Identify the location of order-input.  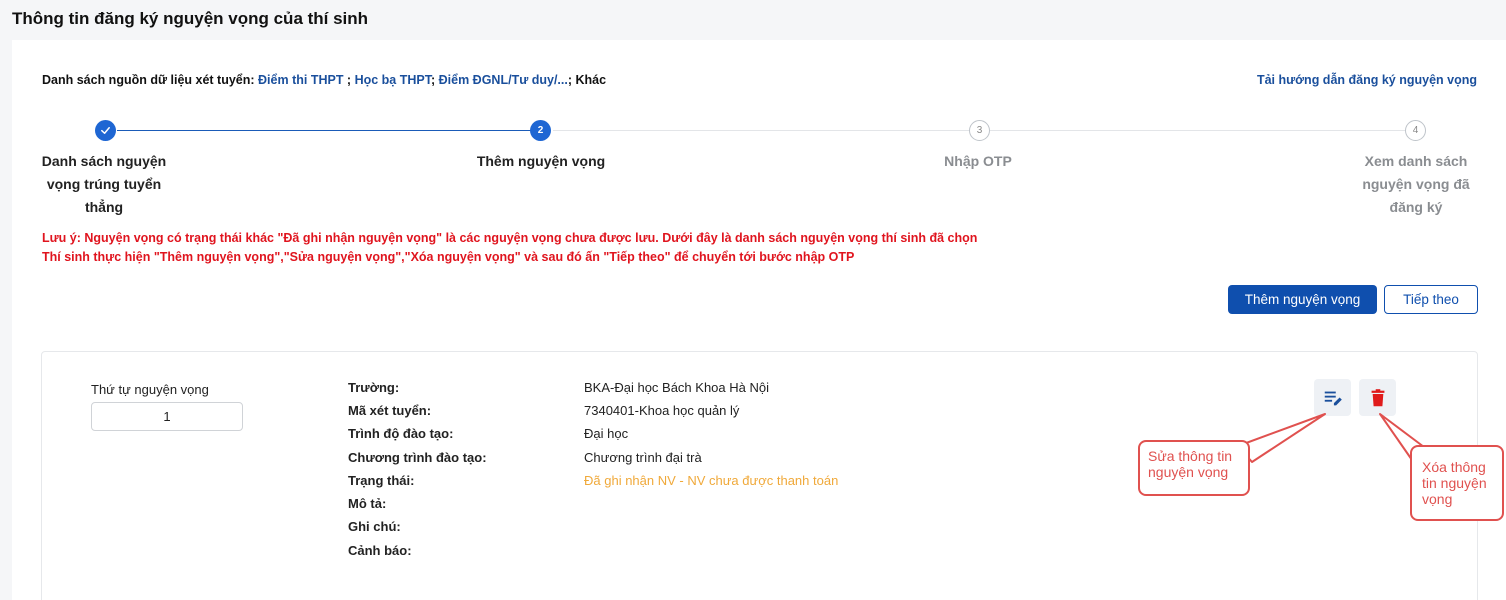
(167, 416).